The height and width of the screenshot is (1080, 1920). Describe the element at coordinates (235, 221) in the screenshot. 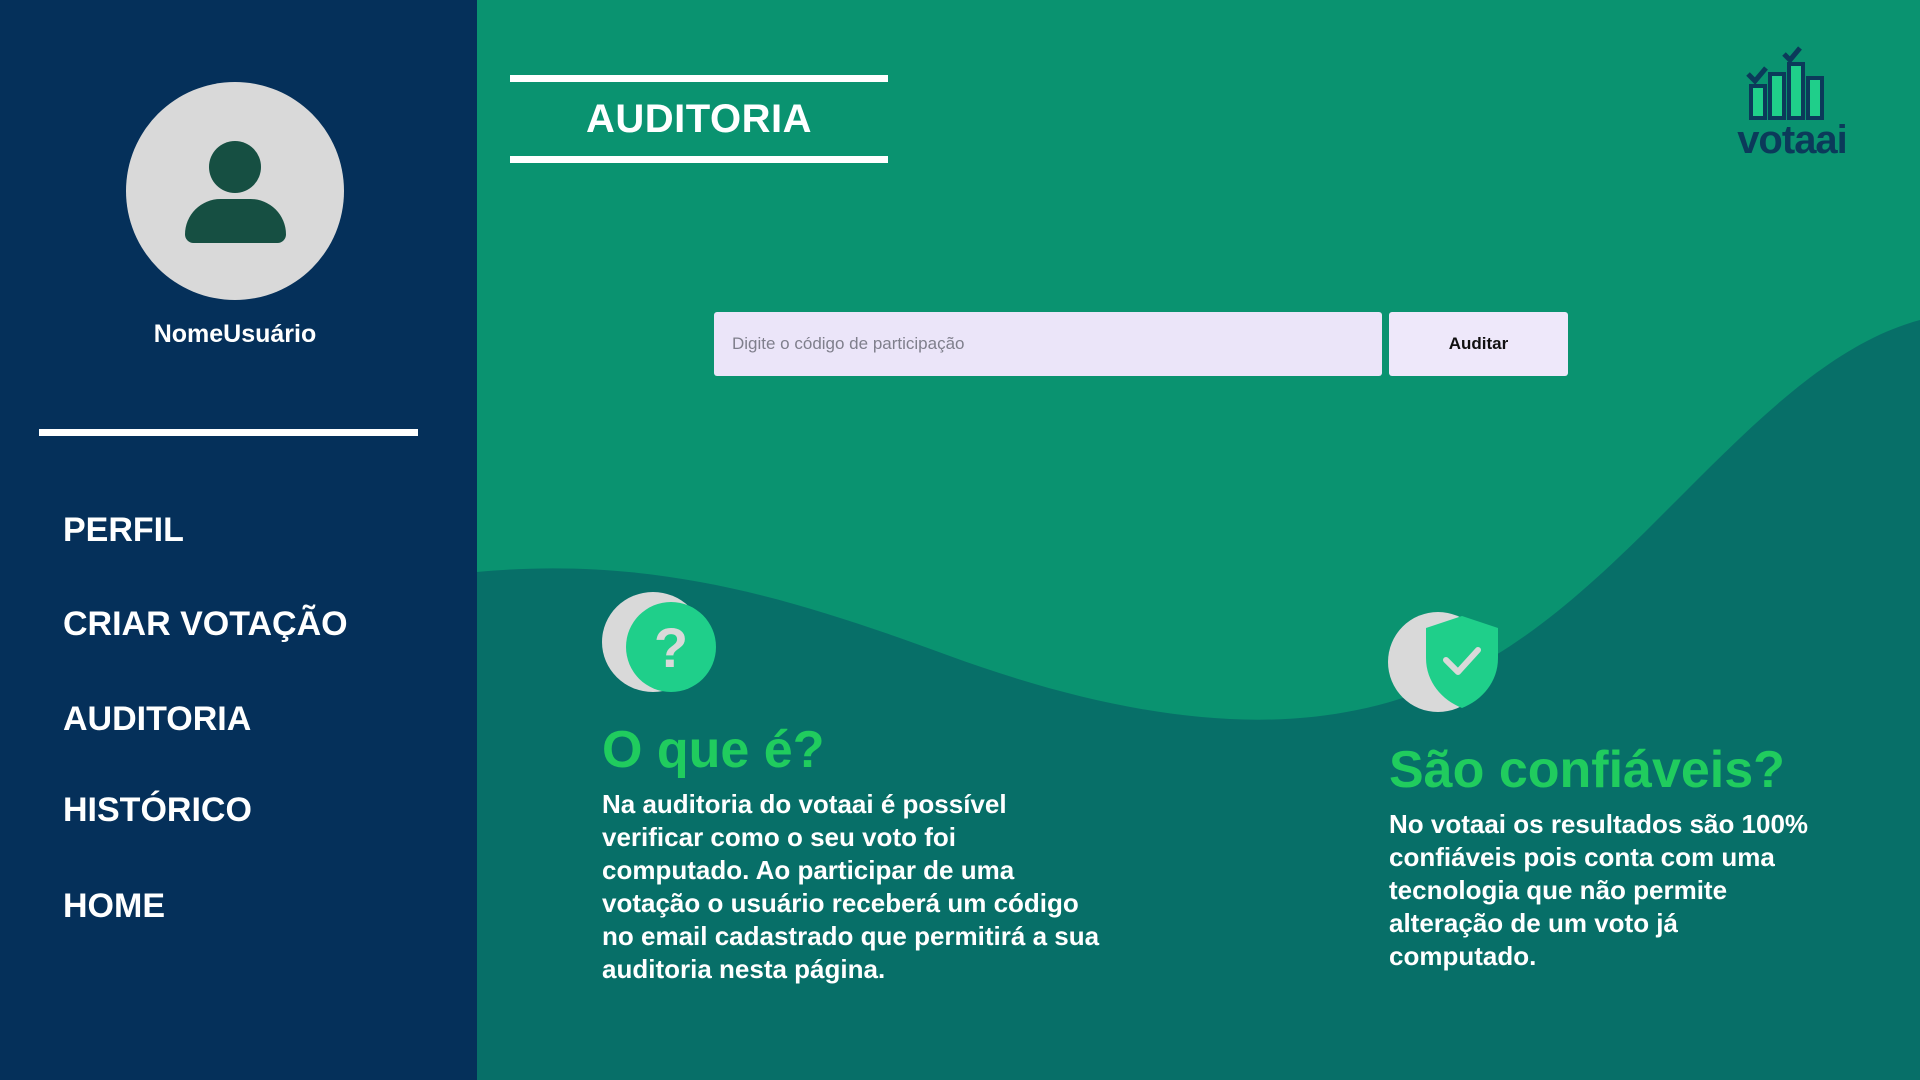

I see `avatar-body` at that location.